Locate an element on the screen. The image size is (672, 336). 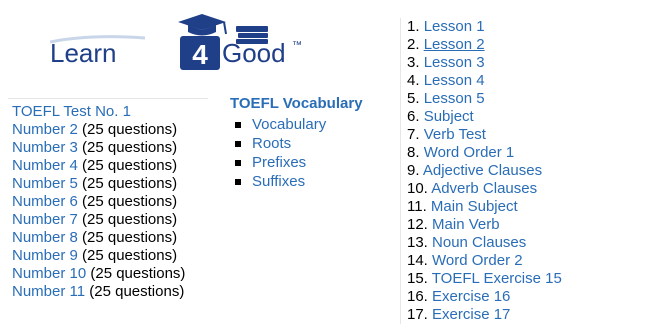
vocabulary-heading: TOEFL Vocabulary is located at coordinates (296, 103).